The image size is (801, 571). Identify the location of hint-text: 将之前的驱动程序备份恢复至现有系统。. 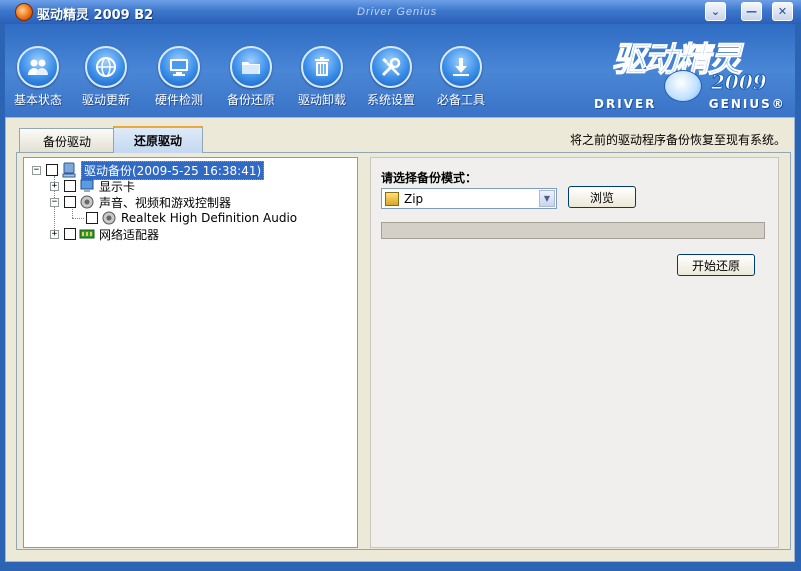
(677, 140).